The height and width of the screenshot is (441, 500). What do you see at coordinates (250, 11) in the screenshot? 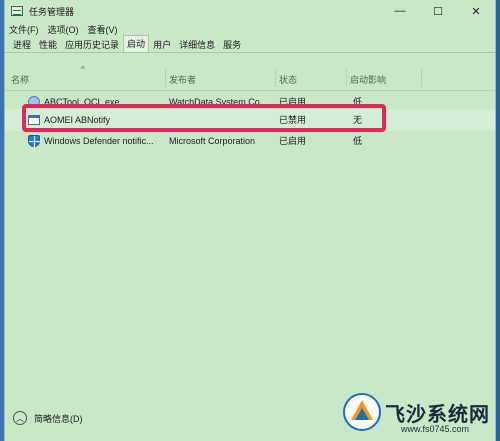
I see `title-bar: 任务管理器 — ☐ ✕` at bounding box center [250, 11].